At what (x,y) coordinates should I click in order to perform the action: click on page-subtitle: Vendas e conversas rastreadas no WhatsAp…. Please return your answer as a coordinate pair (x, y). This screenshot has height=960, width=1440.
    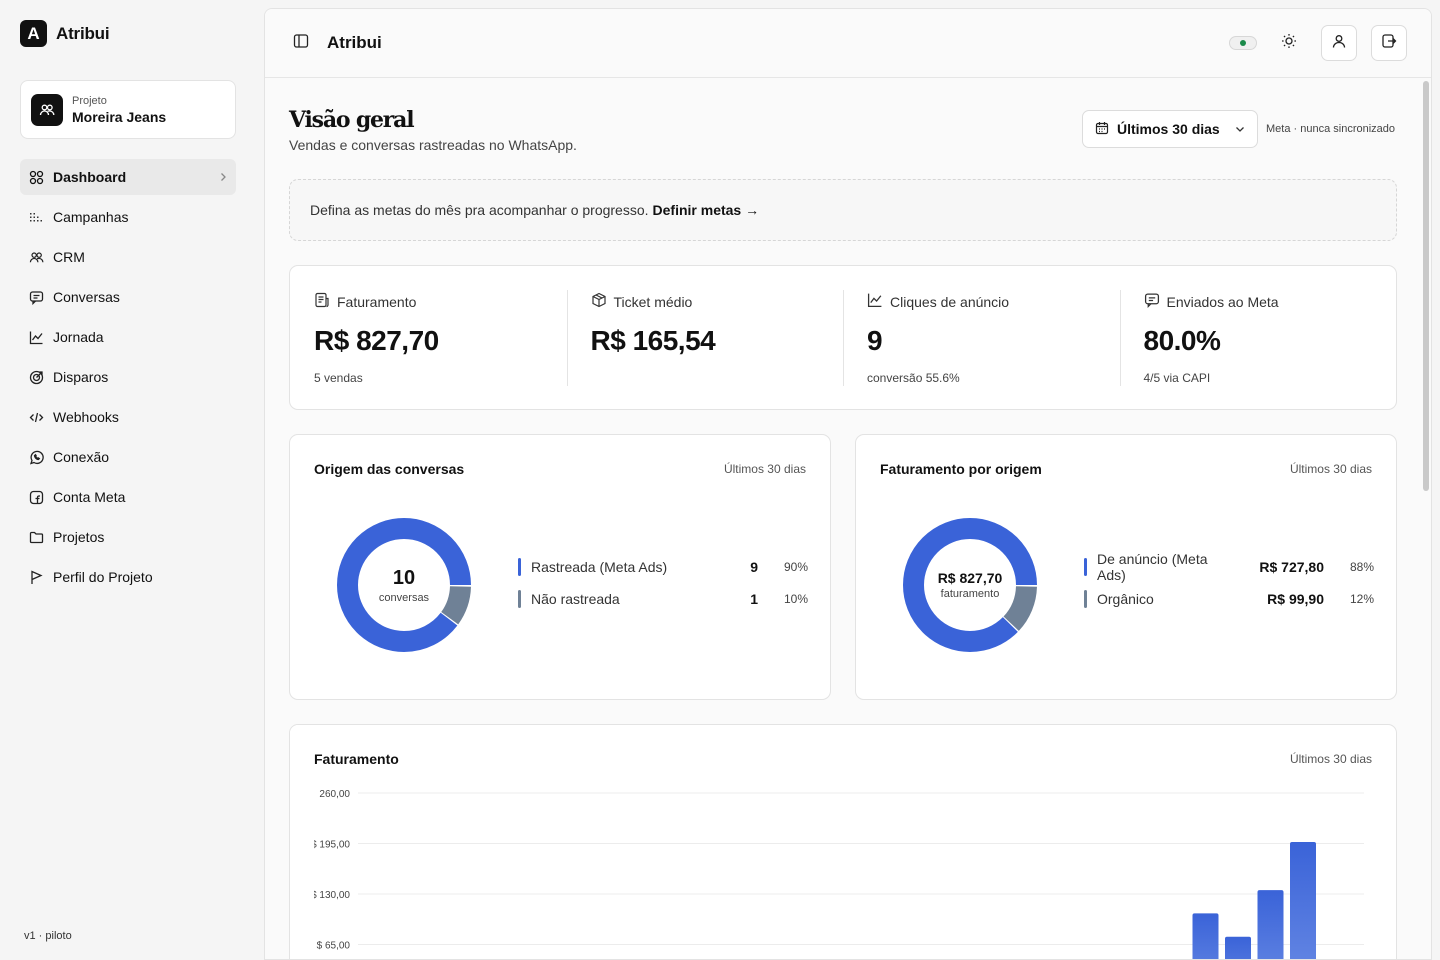
    Looking at the image, I should click on (433, 145).